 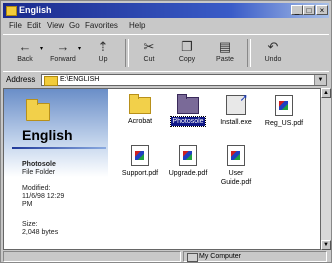 I want to click on setup-program-icon: ➚, so click(x=237, y=104).